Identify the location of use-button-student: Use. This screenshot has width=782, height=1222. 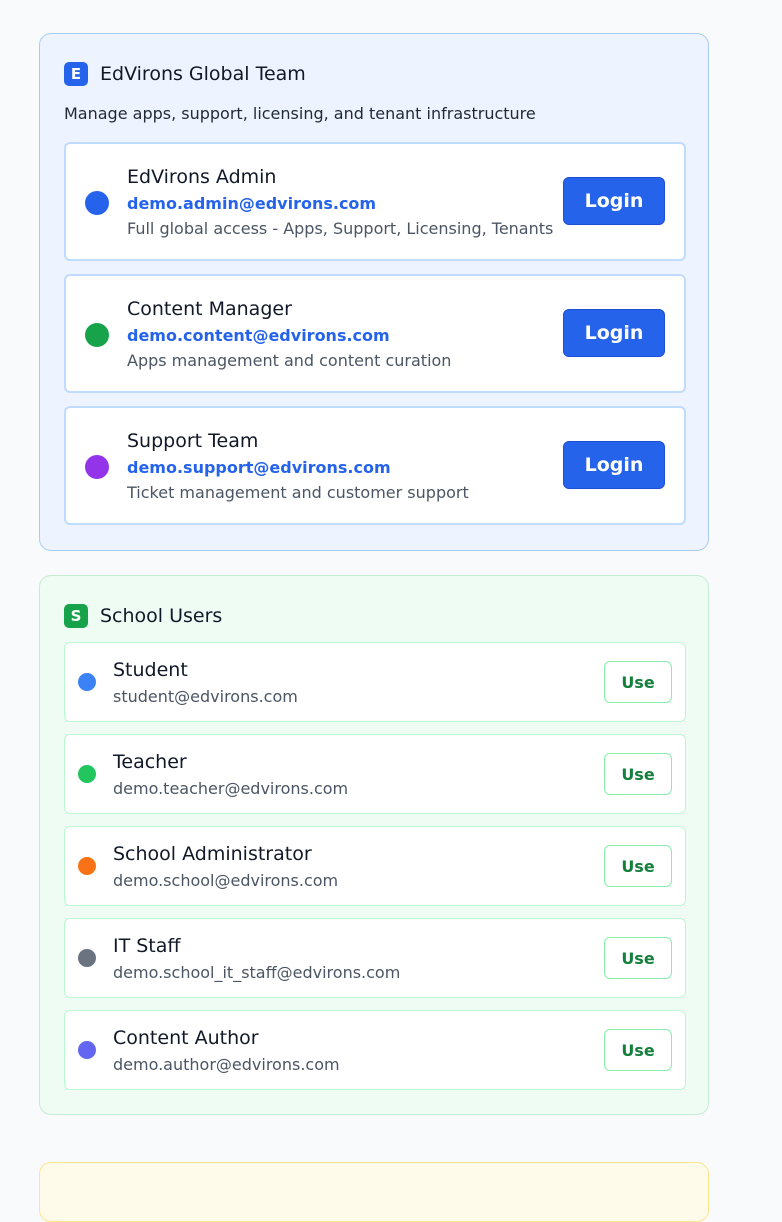
(638, 682).